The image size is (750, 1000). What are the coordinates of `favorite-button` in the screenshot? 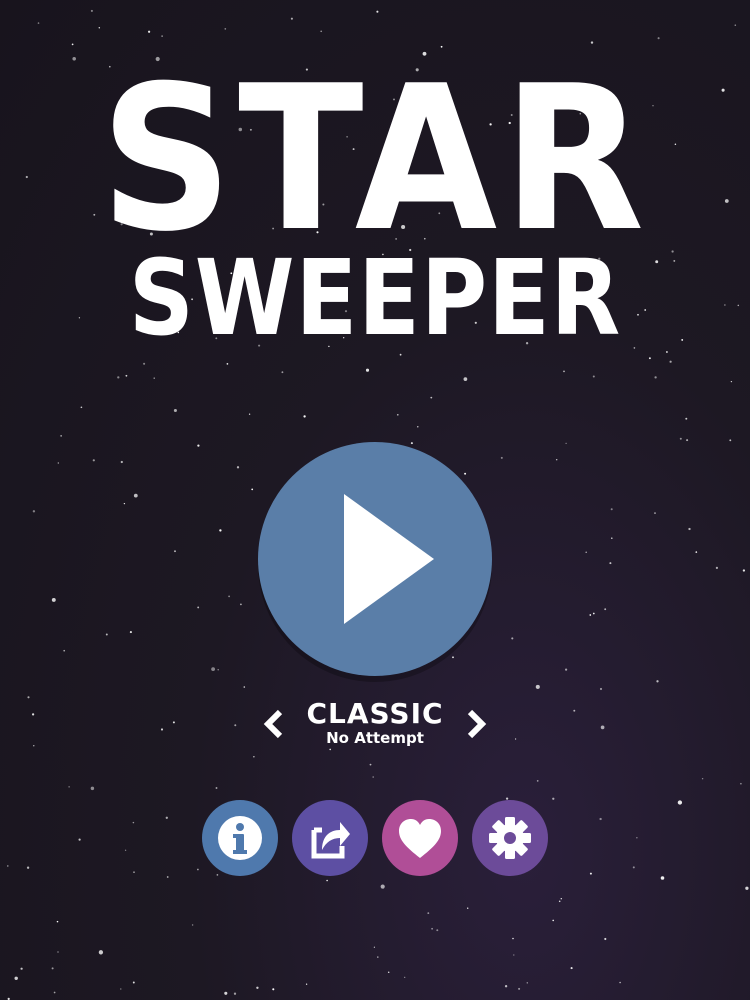 It's located at (420, 838).